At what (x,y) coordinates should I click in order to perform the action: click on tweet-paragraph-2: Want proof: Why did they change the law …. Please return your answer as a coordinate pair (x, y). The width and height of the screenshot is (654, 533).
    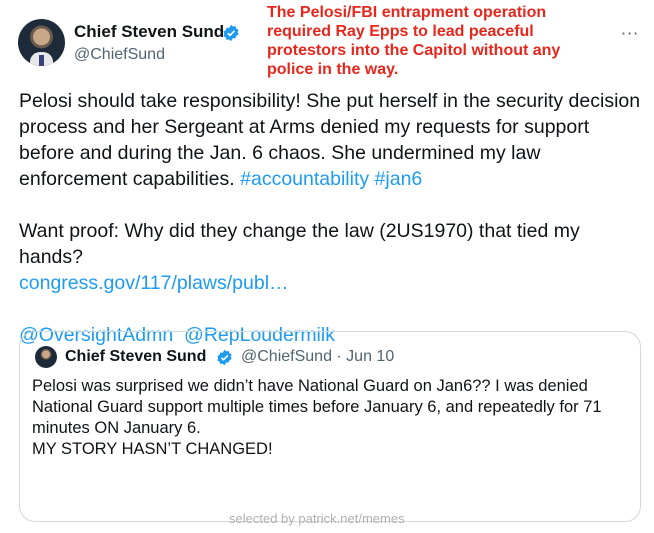
    Looking at the image, I should click on (331, 244).